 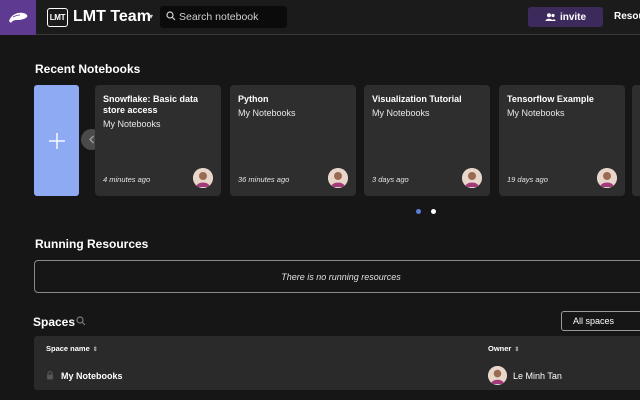 What do you see at coordinates (320, 17) in the screenshot?
I see `top-bar: LMT LMT Team ▾ invite Resources` at bounding box center [320, 17].